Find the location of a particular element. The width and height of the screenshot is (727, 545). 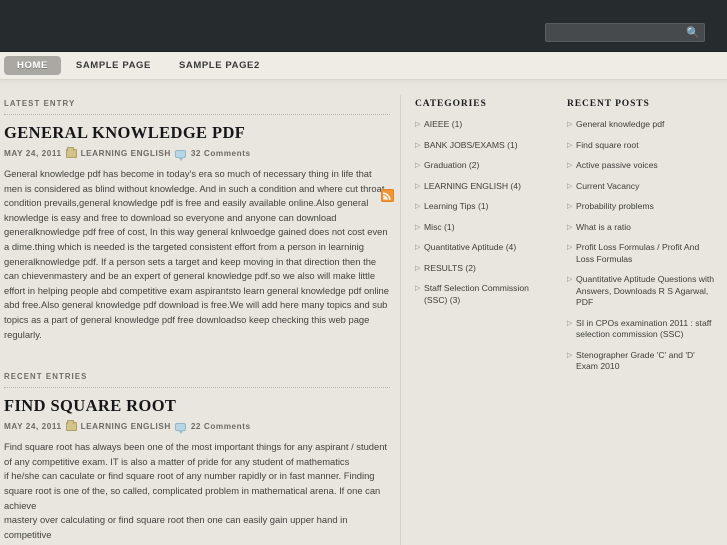

list-item: ▷ Active passive voices is located at coordinates (643, 166).